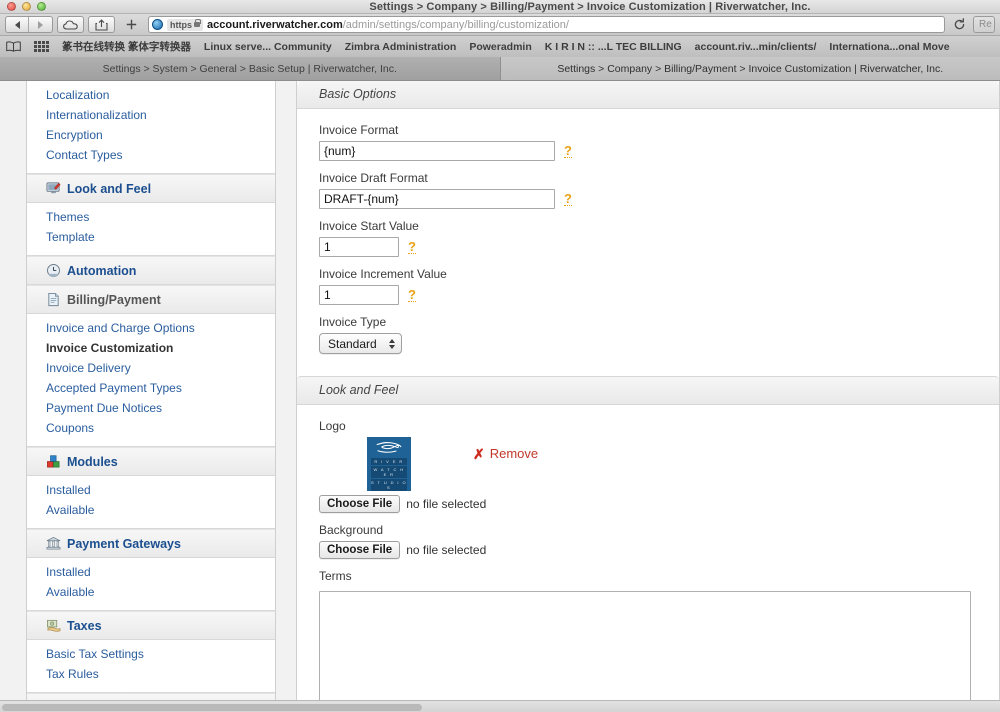 The height and width of the screenshot is (712, 1000). I want to click on document-icon, so click(53, 299).